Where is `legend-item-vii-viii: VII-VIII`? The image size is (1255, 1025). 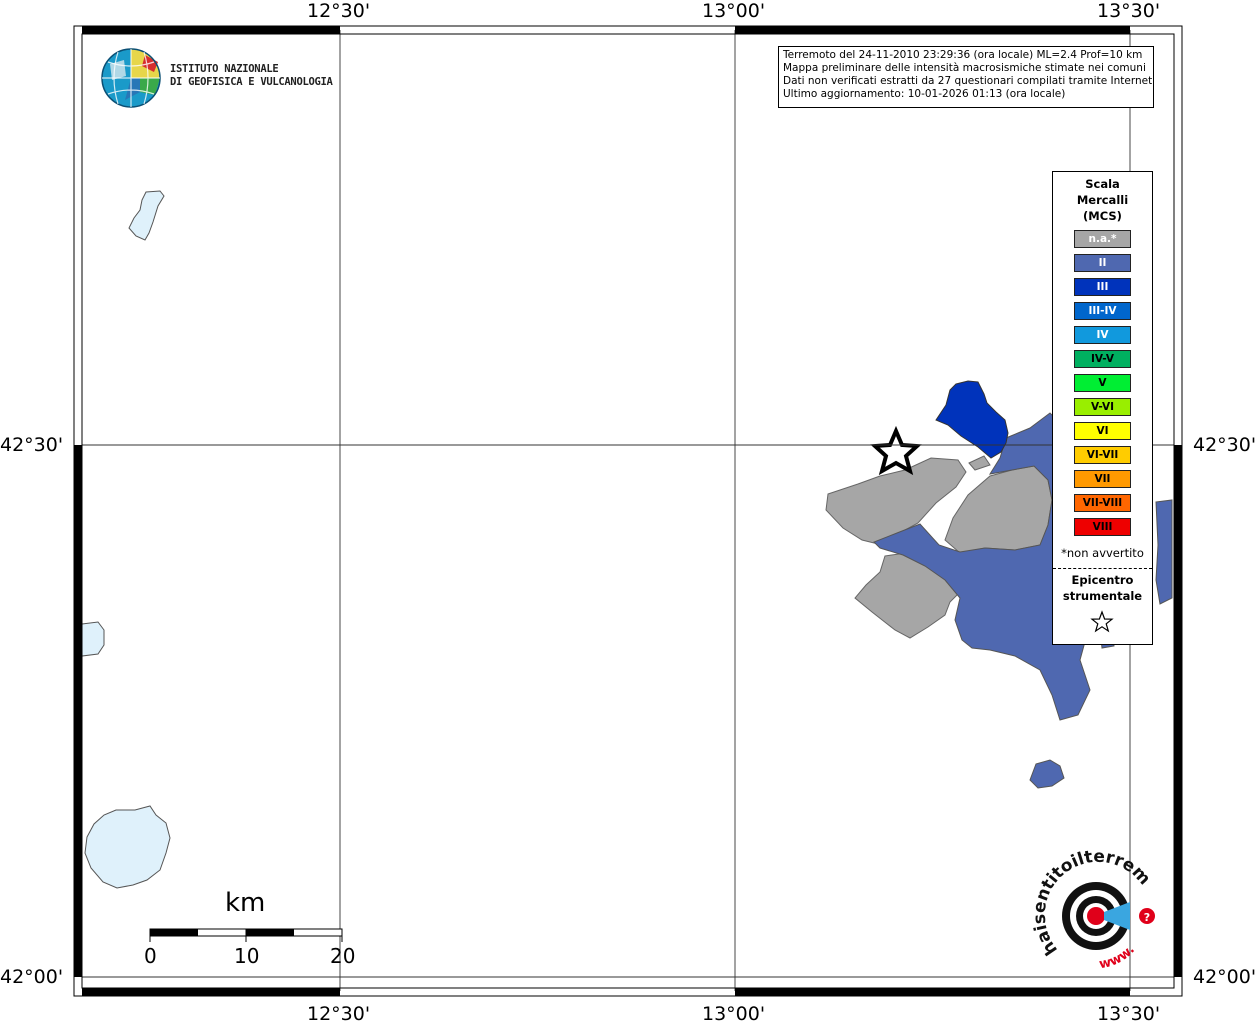
legend-item-vii-viii: VII-VIII is located at coordinates (1102, 503).